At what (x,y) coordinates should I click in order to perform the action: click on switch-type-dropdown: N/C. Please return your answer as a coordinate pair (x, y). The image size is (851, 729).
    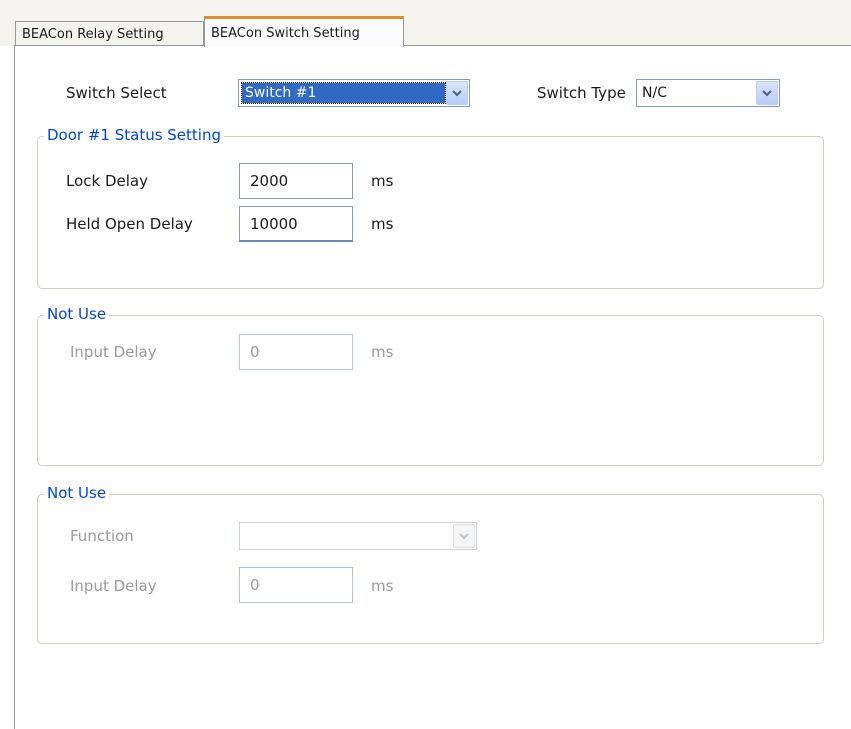
    Looking at the image, I should click on (708, 93).